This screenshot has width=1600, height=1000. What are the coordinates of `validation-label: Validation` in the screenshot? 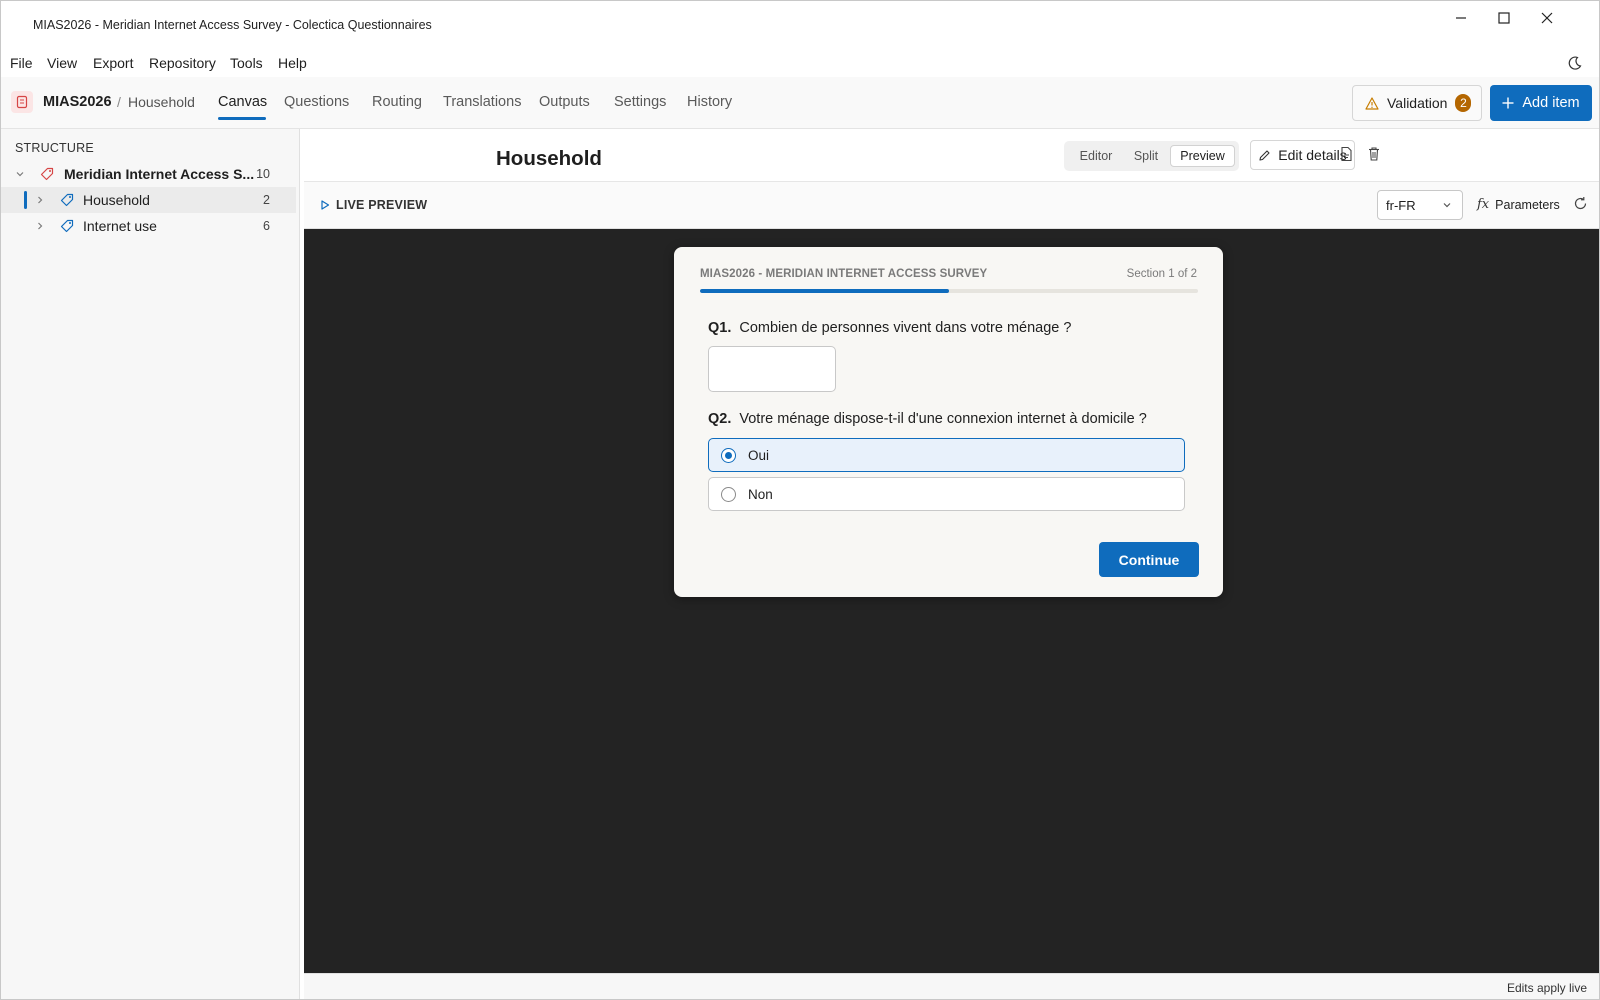 It's located at (1417, 103).